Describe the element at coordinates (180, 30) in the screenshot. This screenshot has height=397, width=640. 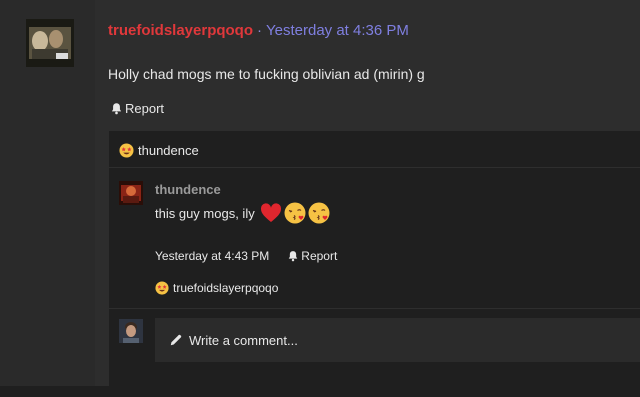
I see `post-author: truefoidslayerpqoqo` at that location.